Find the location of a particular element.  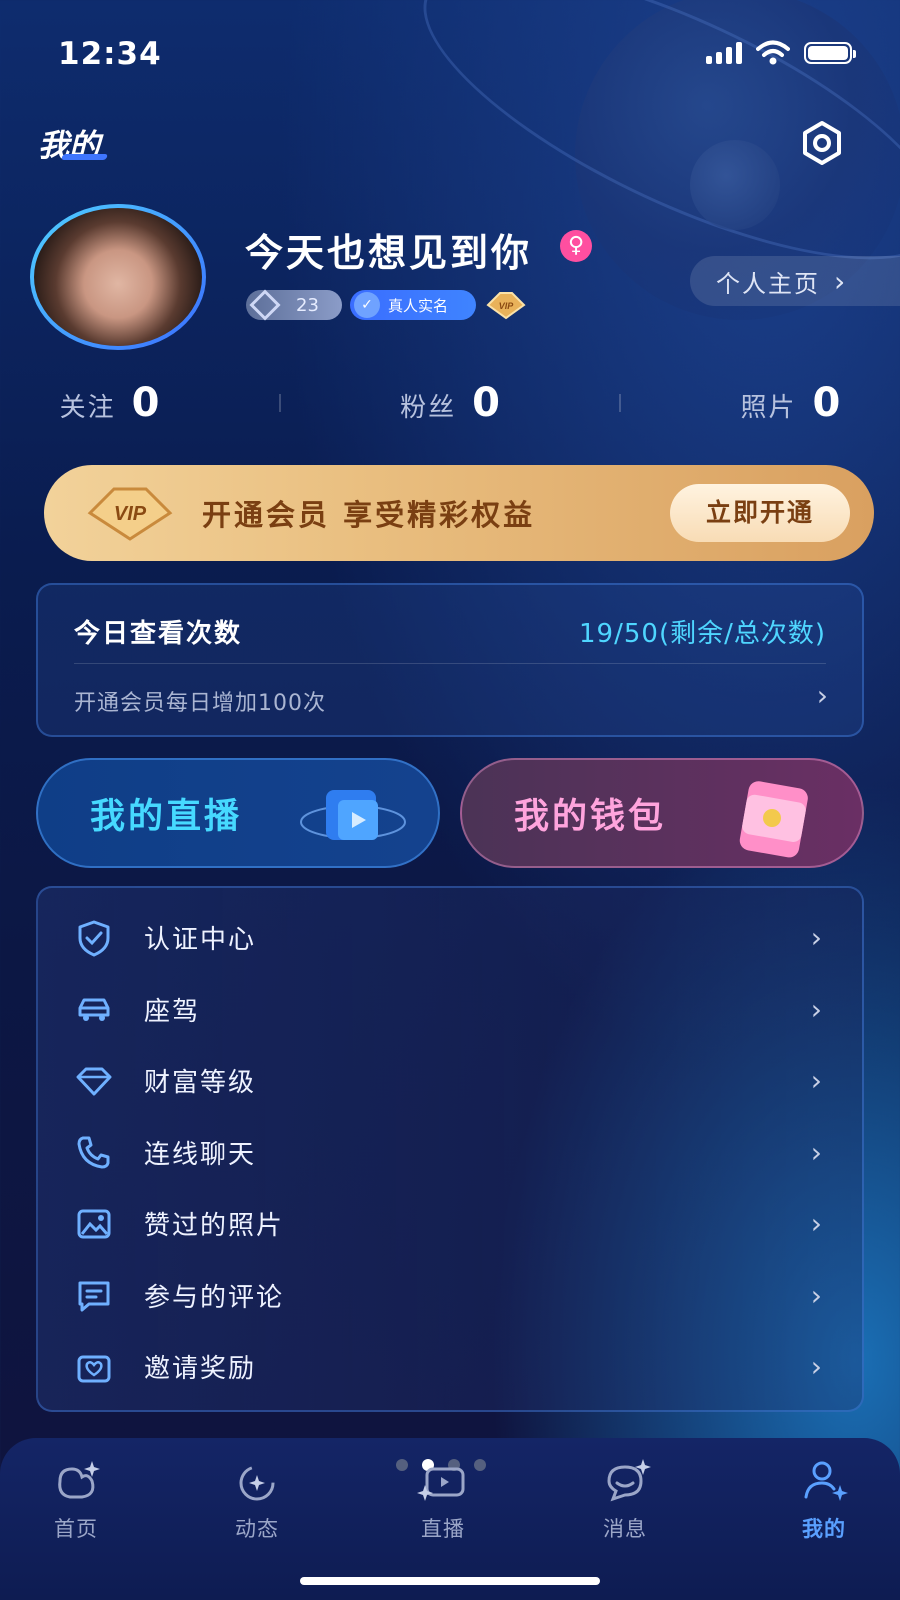

homepage-button: 个人主页 › is located at coordinates (795, 281).